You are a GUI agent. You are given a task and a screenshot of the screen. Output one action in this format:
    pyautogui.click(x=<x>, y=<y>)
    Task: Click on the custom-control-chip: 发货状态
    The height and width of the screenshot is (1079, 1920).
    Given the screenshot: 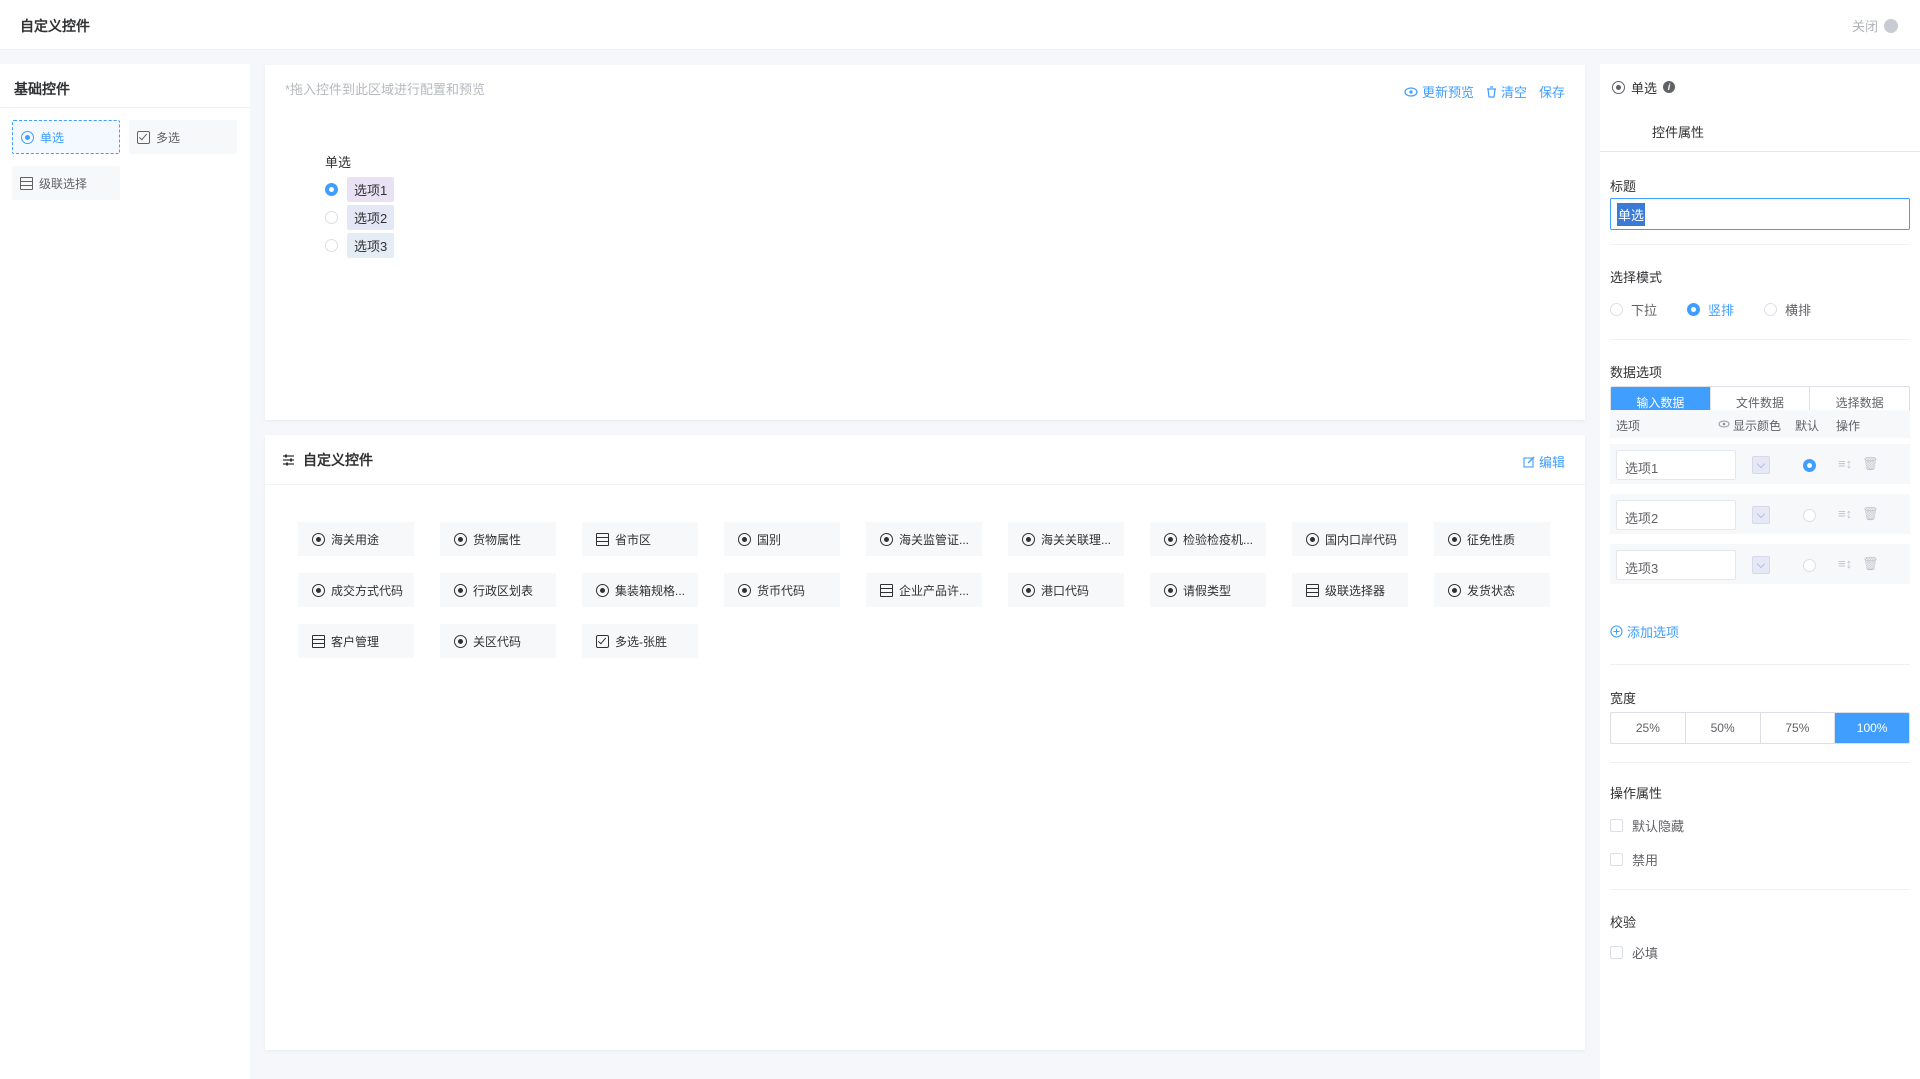 What is the action you would take?
    pyautogui.click(x=1492, y=590)
    